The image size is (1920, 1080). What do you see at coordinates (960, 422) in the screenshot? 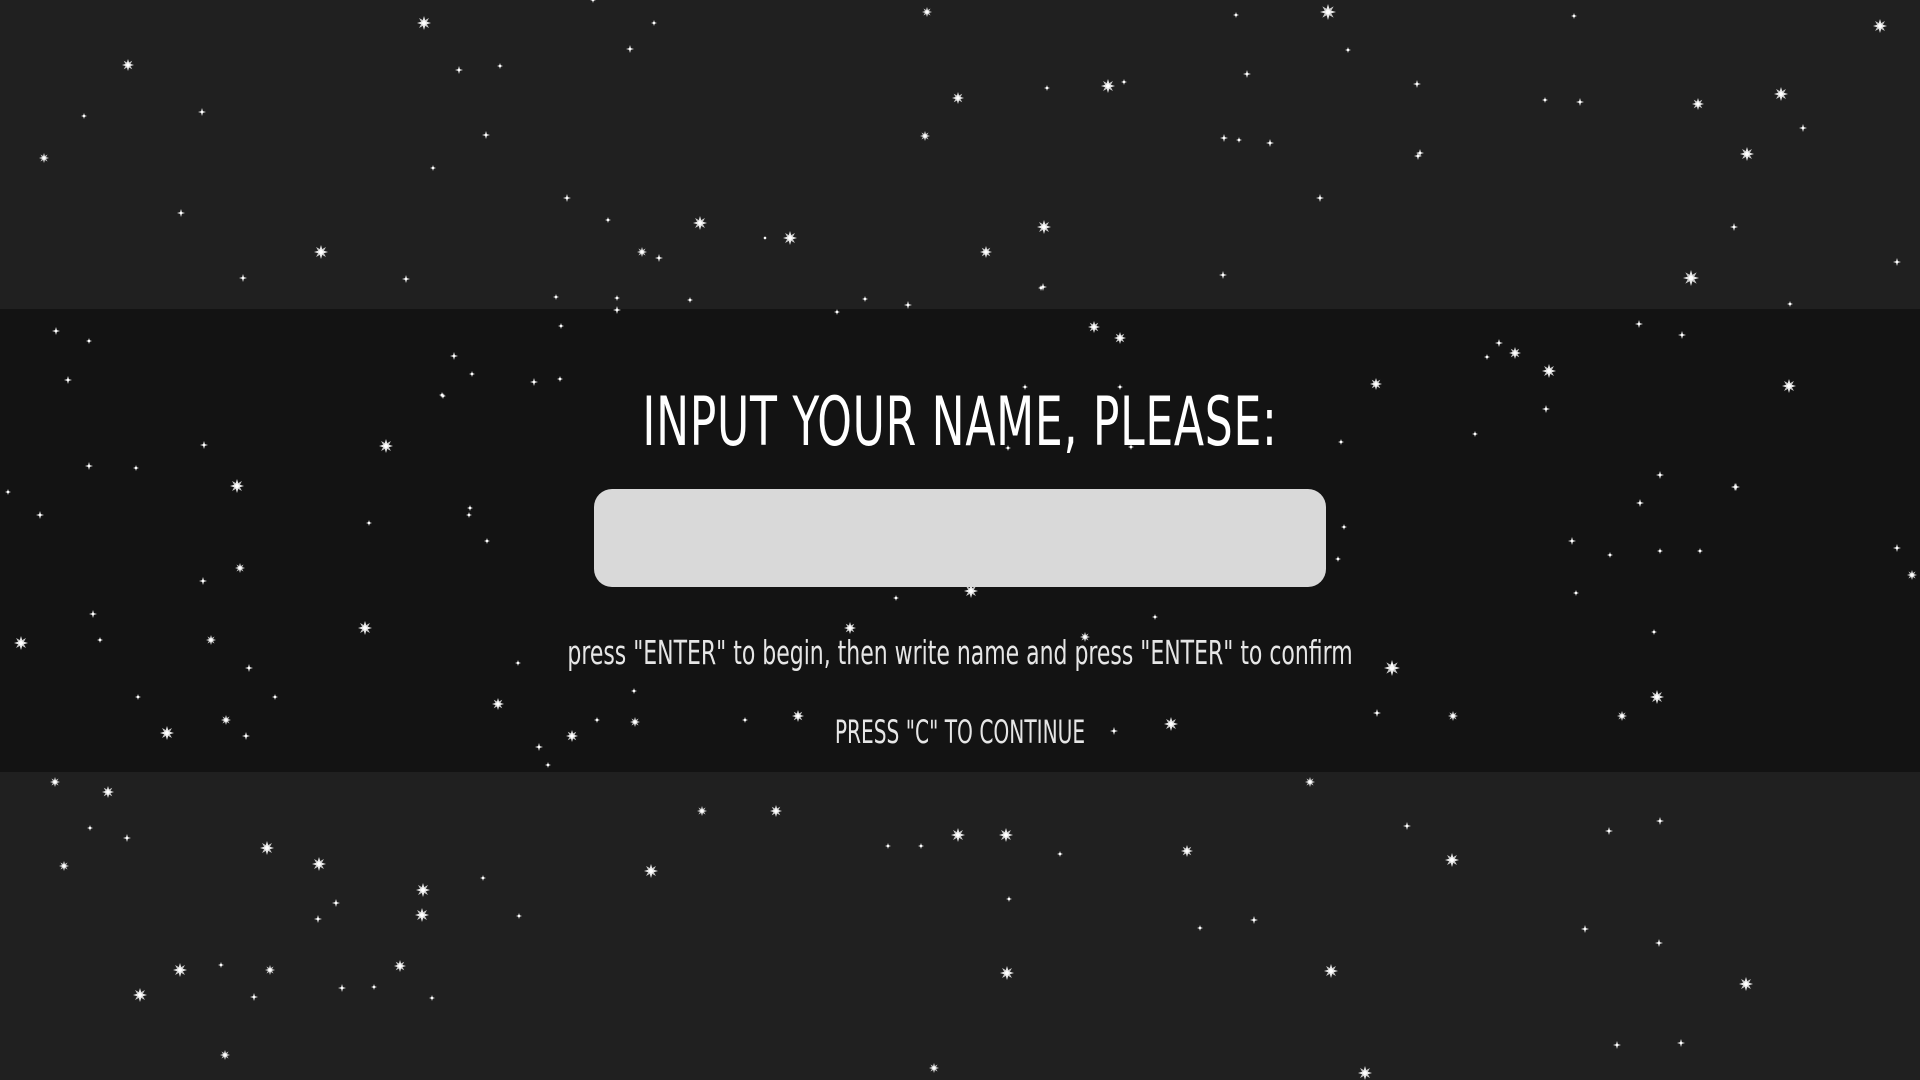
I see `page-title: INPUT YOUR NAME, PLEASE:` at bounding box center [960, 422].